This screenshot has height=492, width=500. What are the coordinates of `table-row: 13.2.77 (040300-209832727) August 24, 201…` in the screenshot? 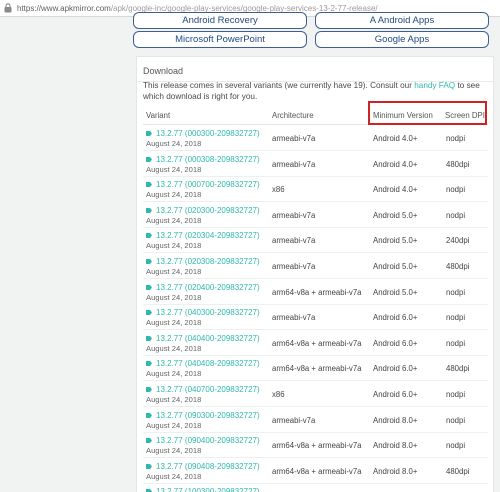 It's located at (315, 318).